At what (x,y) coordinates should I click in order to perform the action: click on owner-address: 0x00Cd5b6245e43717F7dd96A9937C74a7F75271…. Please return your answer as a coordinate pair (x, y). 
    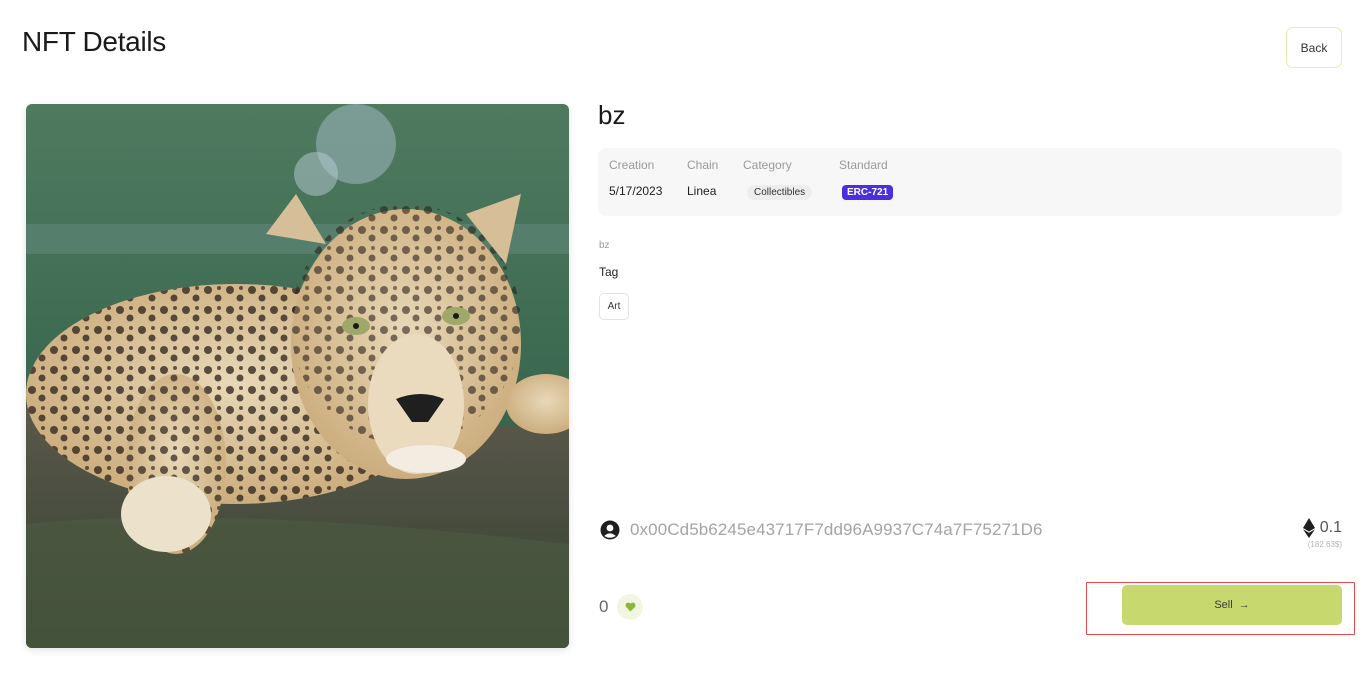
    Looking at the image, I should click on (836, 530).